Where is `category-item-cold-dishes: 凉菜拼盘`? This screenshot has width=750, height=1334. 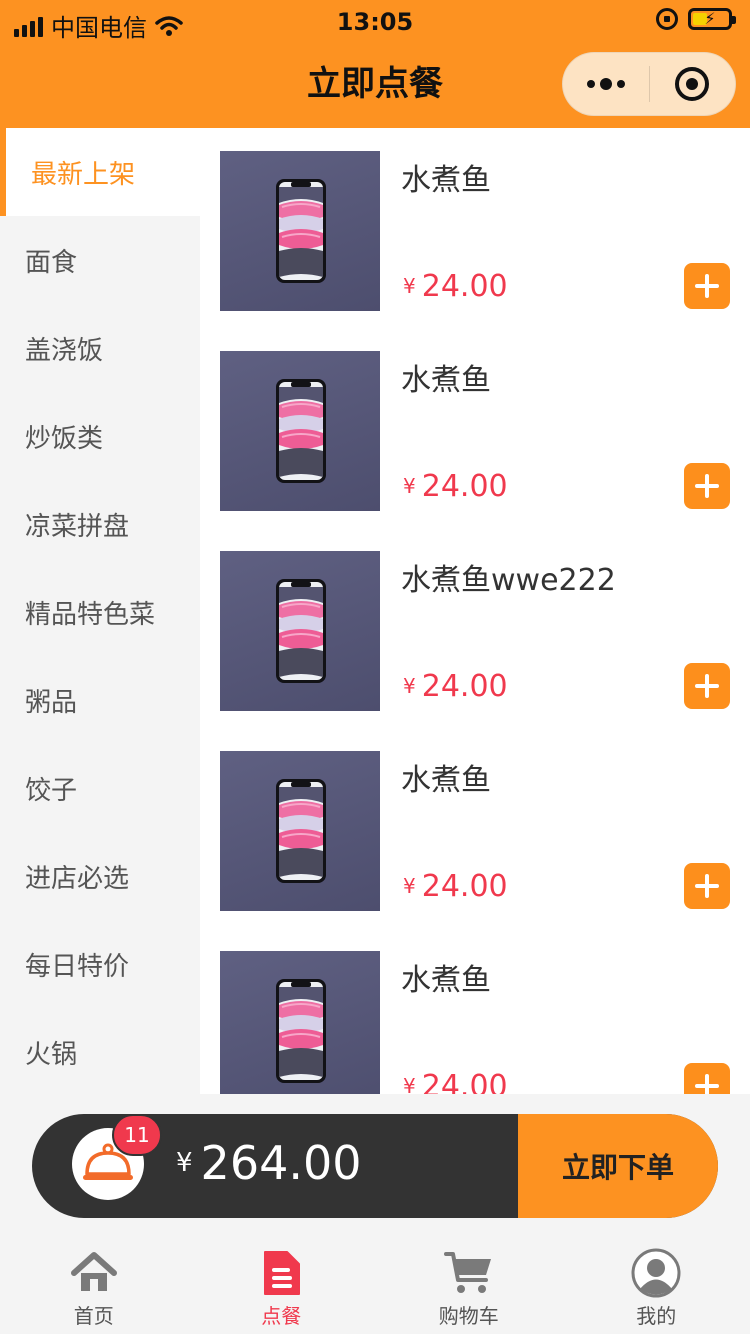
category-item-cold-dishes: 凉菜拼盘 is located at coordinates (100, 524).